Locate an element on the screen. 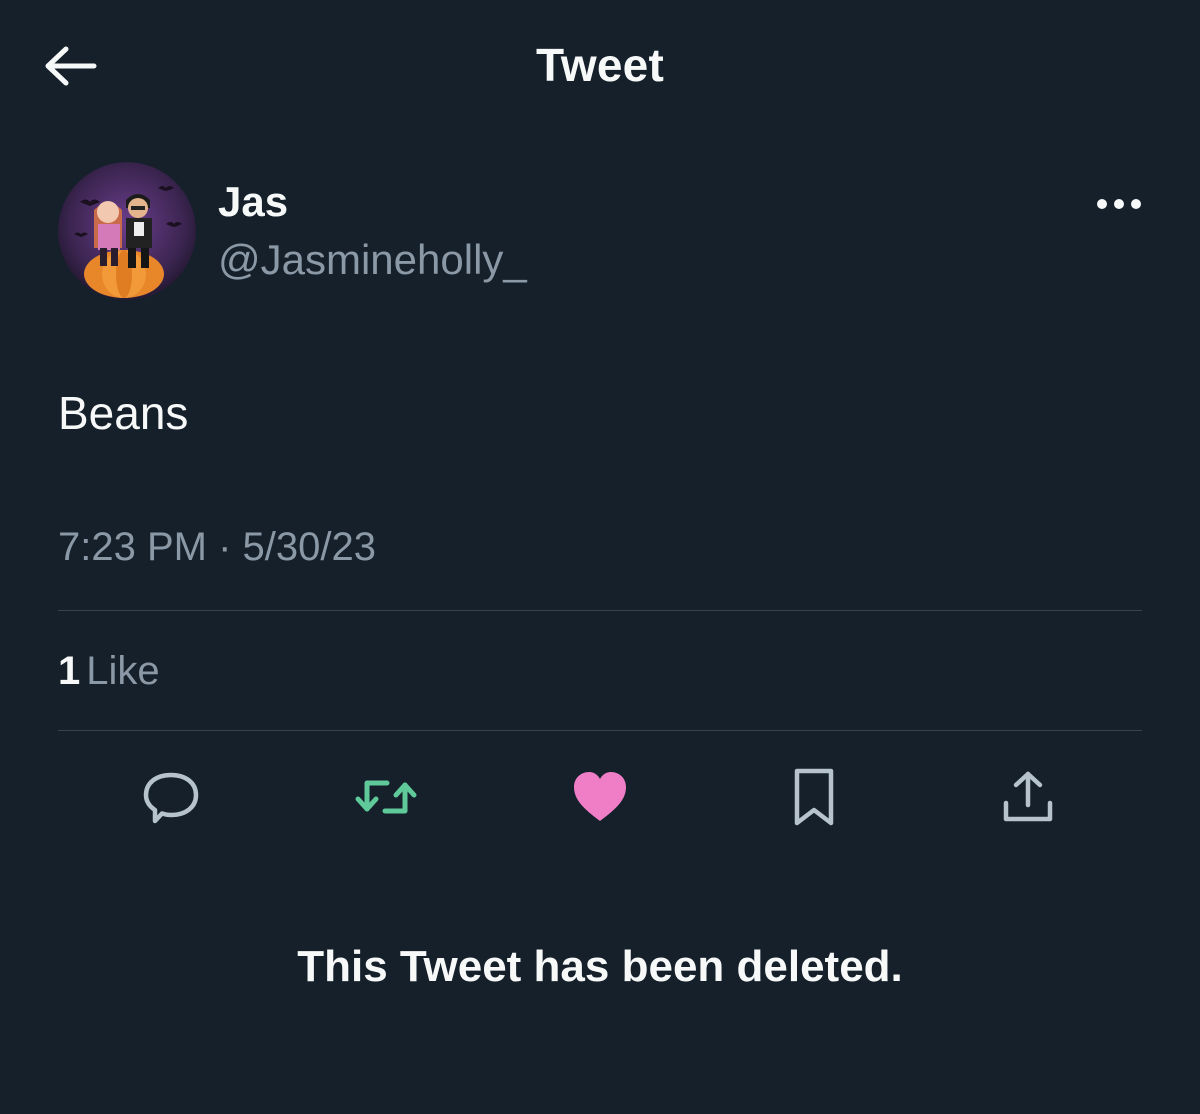 This screenshot has height=1114, width=1200. retweet-button is located at coordinates (386, 797).